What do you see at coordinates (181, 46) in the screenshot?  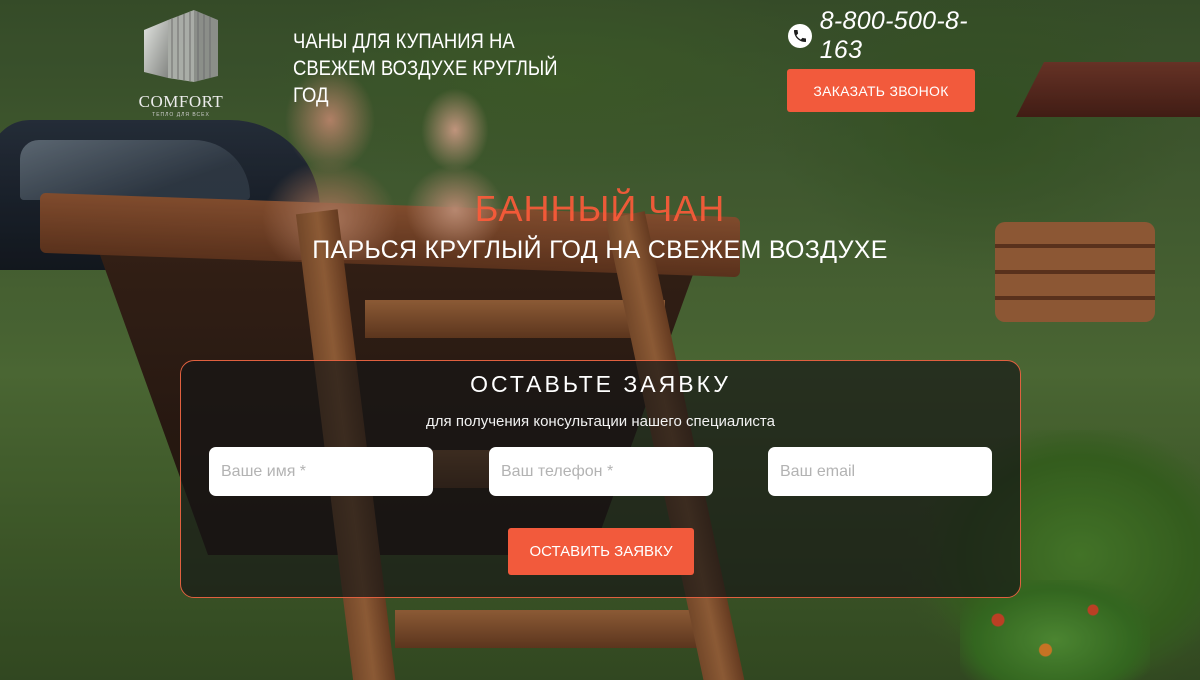 I see `logo-building-icon` at bounding box center [181, 46].